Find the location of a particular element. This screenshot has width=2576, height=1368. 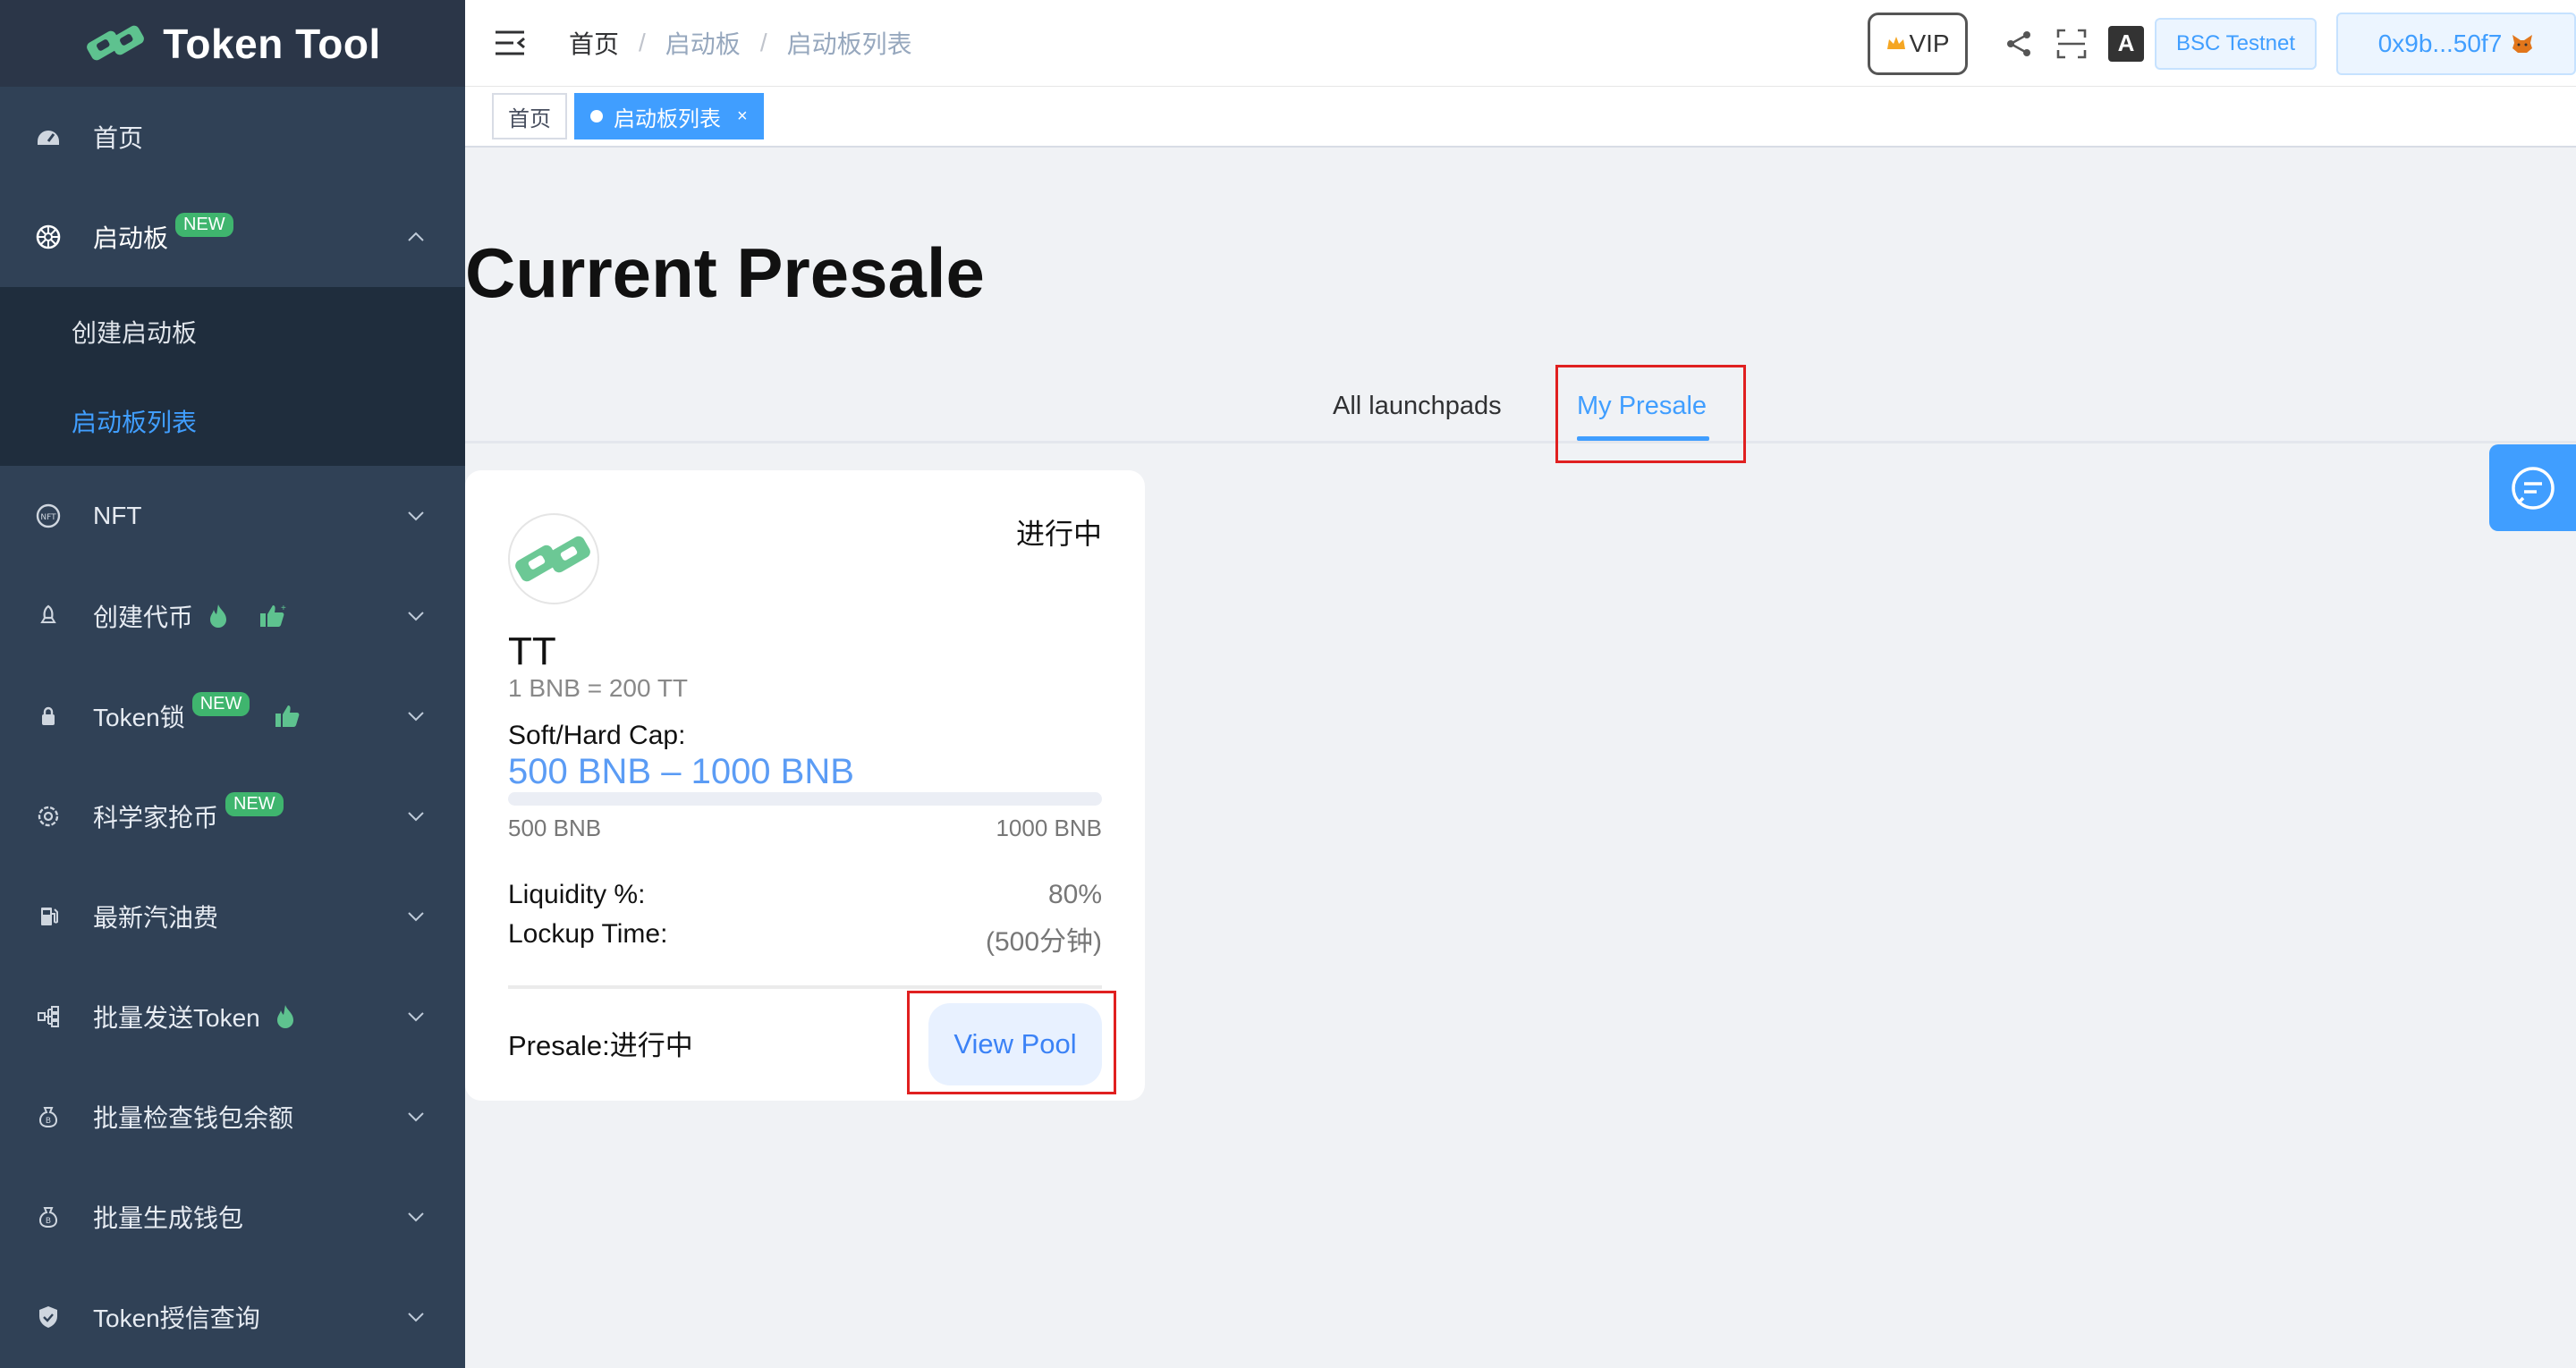

progress-bar is located at coordinates (805, 799).